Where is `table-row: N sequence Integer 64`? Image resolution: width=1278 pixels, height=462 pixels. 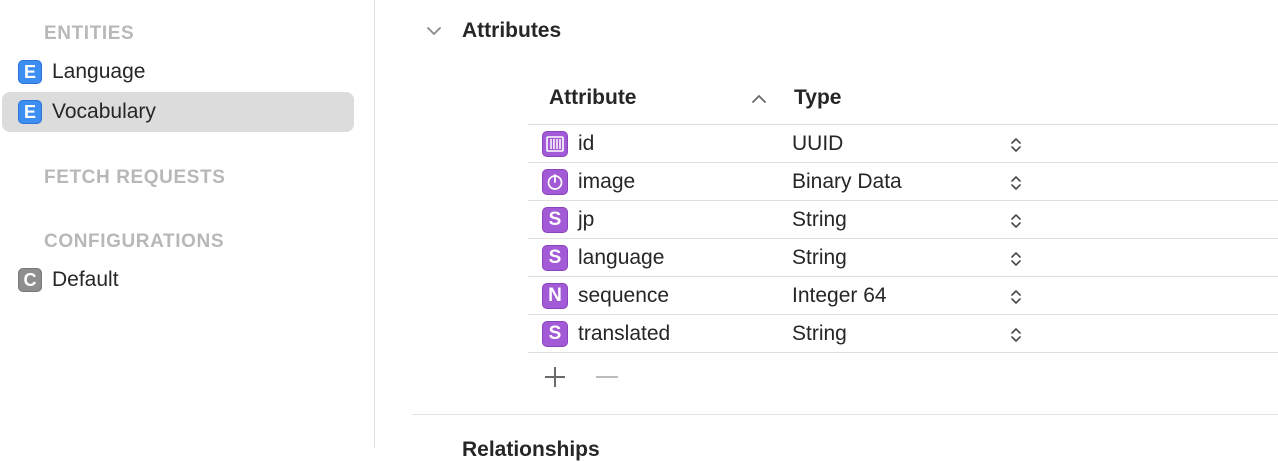
table-row: N sequence Integer 64 is located at coordinates (903, 296).